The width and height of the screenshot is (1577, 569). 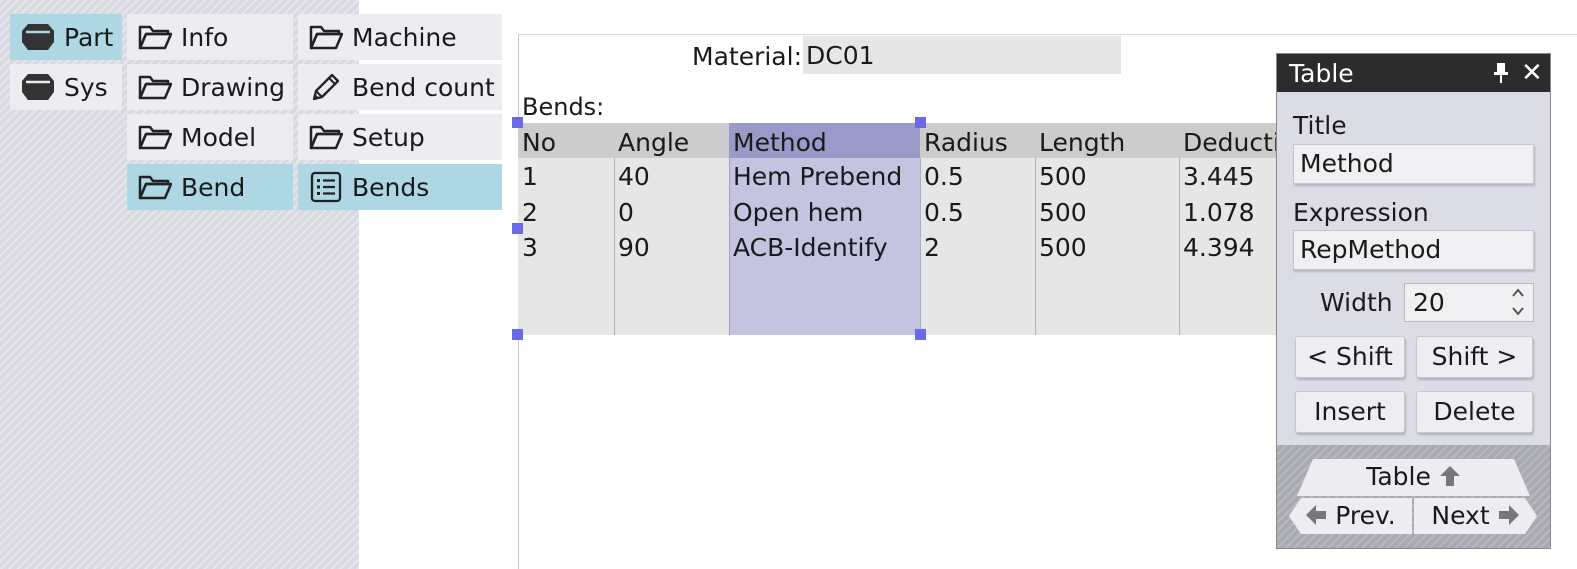 What do you see at coordinates (1413, 250) in the screenshot?
I see `expression-field: RepMethod` at bounding box center [1413, 250].